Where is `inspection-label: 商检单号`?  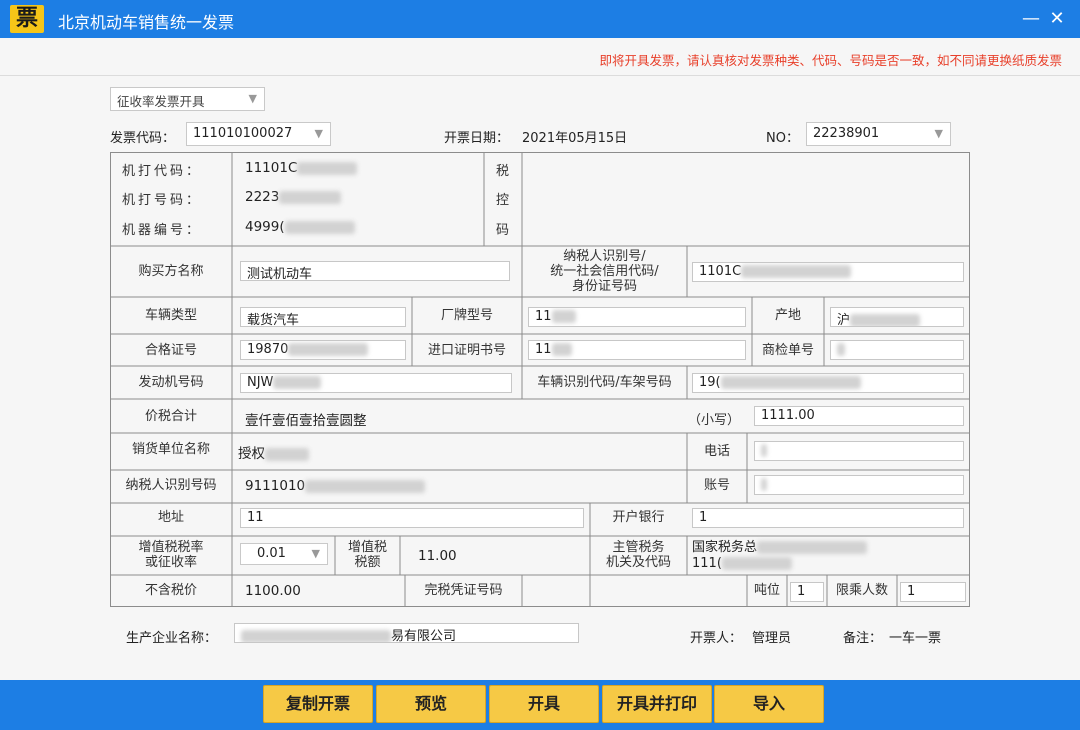
inspection-label: 商检单号 is located at coordinates (787, 350).